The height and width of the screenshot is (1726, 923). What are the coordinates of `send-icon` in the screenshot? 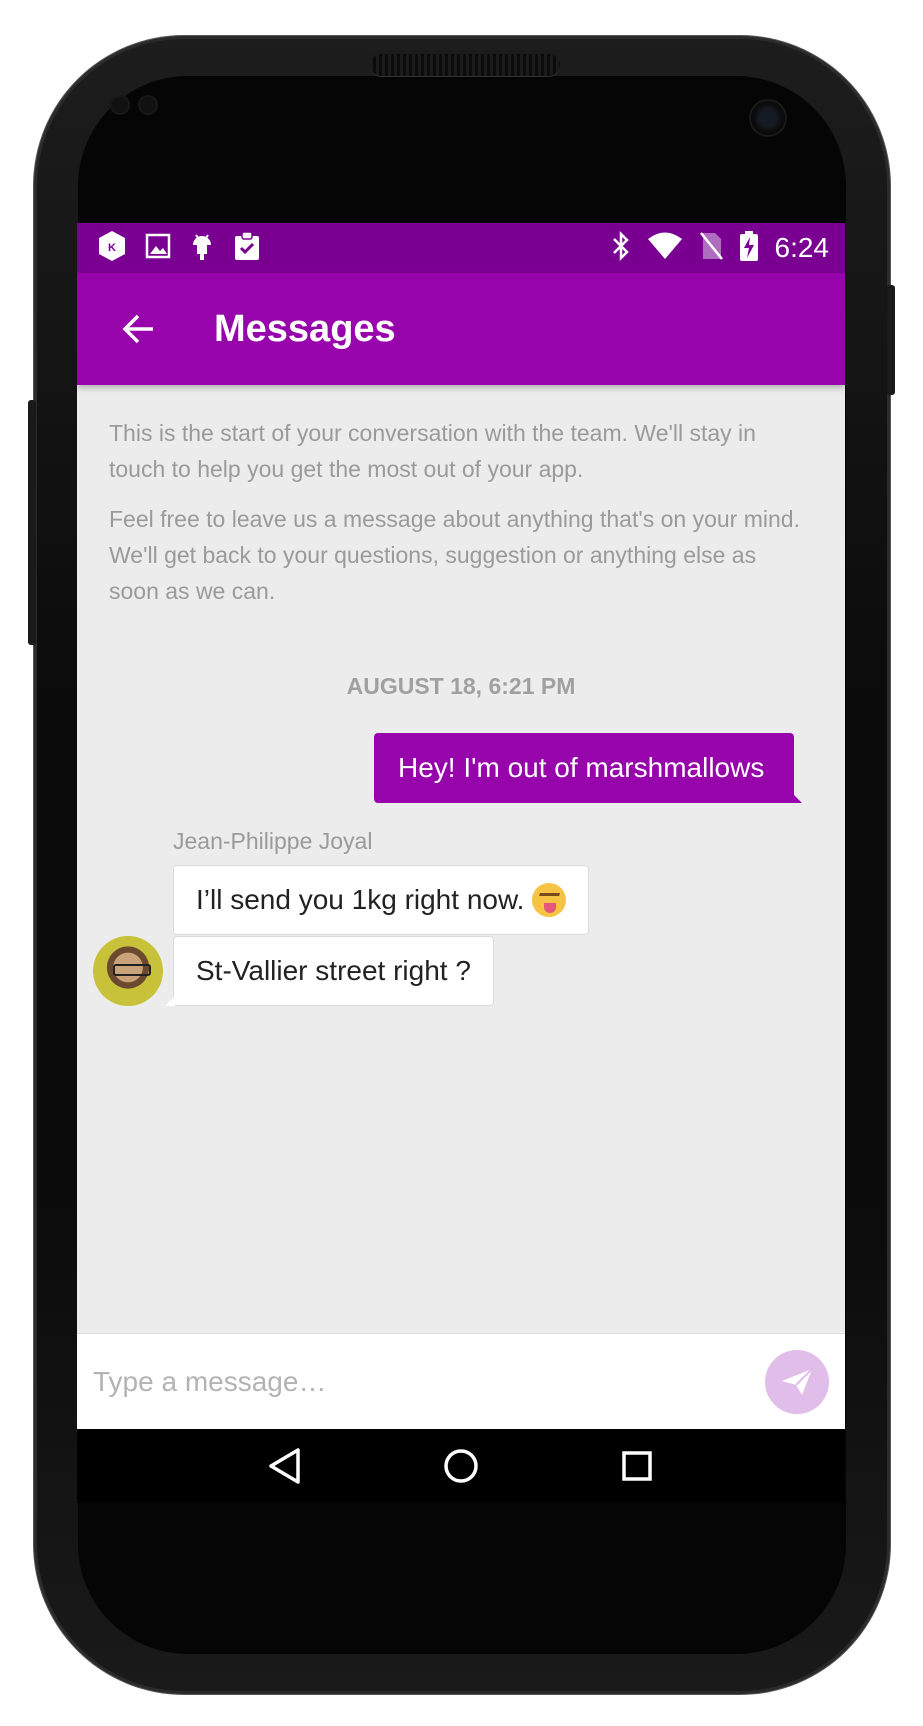 It's located at (797, 1381).